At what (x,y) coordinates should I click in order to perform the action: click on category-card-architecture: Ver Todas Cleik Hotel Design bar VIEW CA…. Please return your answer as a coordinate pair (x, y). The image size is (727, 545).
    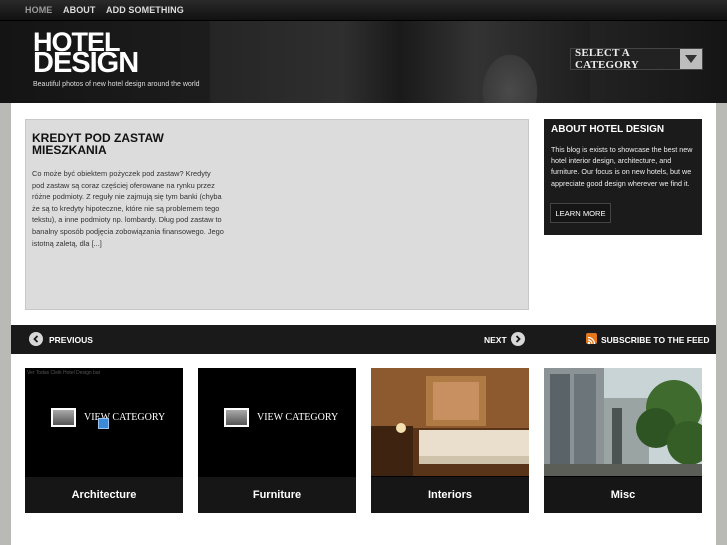
    Looking at the image, I should click on (104, 440).